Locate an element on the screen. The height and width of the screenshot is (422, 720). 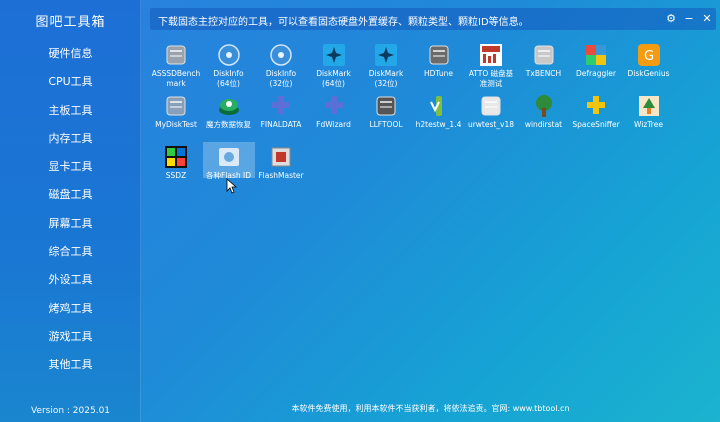
tool-item: urwtest_v18 is located at coordinates (491, 114).